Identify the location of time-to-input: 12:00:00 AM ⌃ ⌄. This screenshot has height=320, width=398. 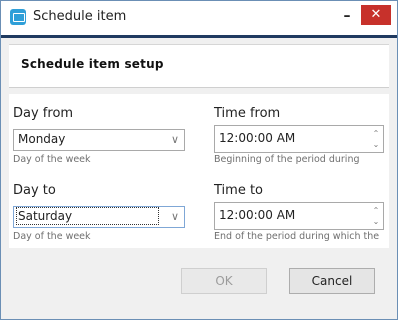
(299, 216).